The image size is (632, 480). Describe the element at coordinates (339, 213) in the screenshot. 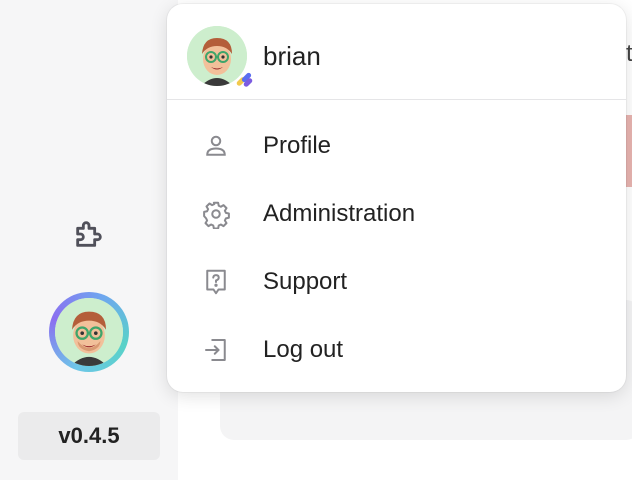

I see `menu-item-label: Administration` at that location.